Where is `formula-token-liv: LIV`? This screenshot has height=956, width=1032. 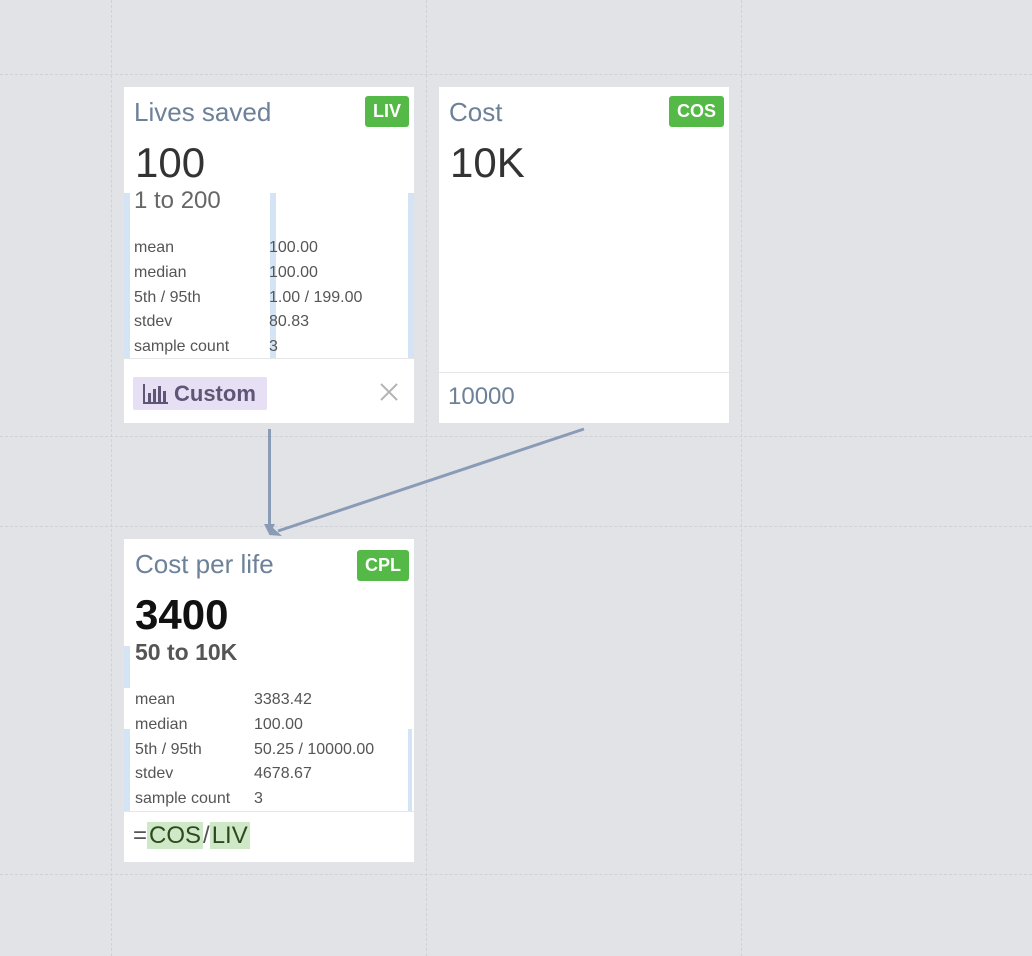 formula-token-liv: LIV is located at coordinates (229, 835).